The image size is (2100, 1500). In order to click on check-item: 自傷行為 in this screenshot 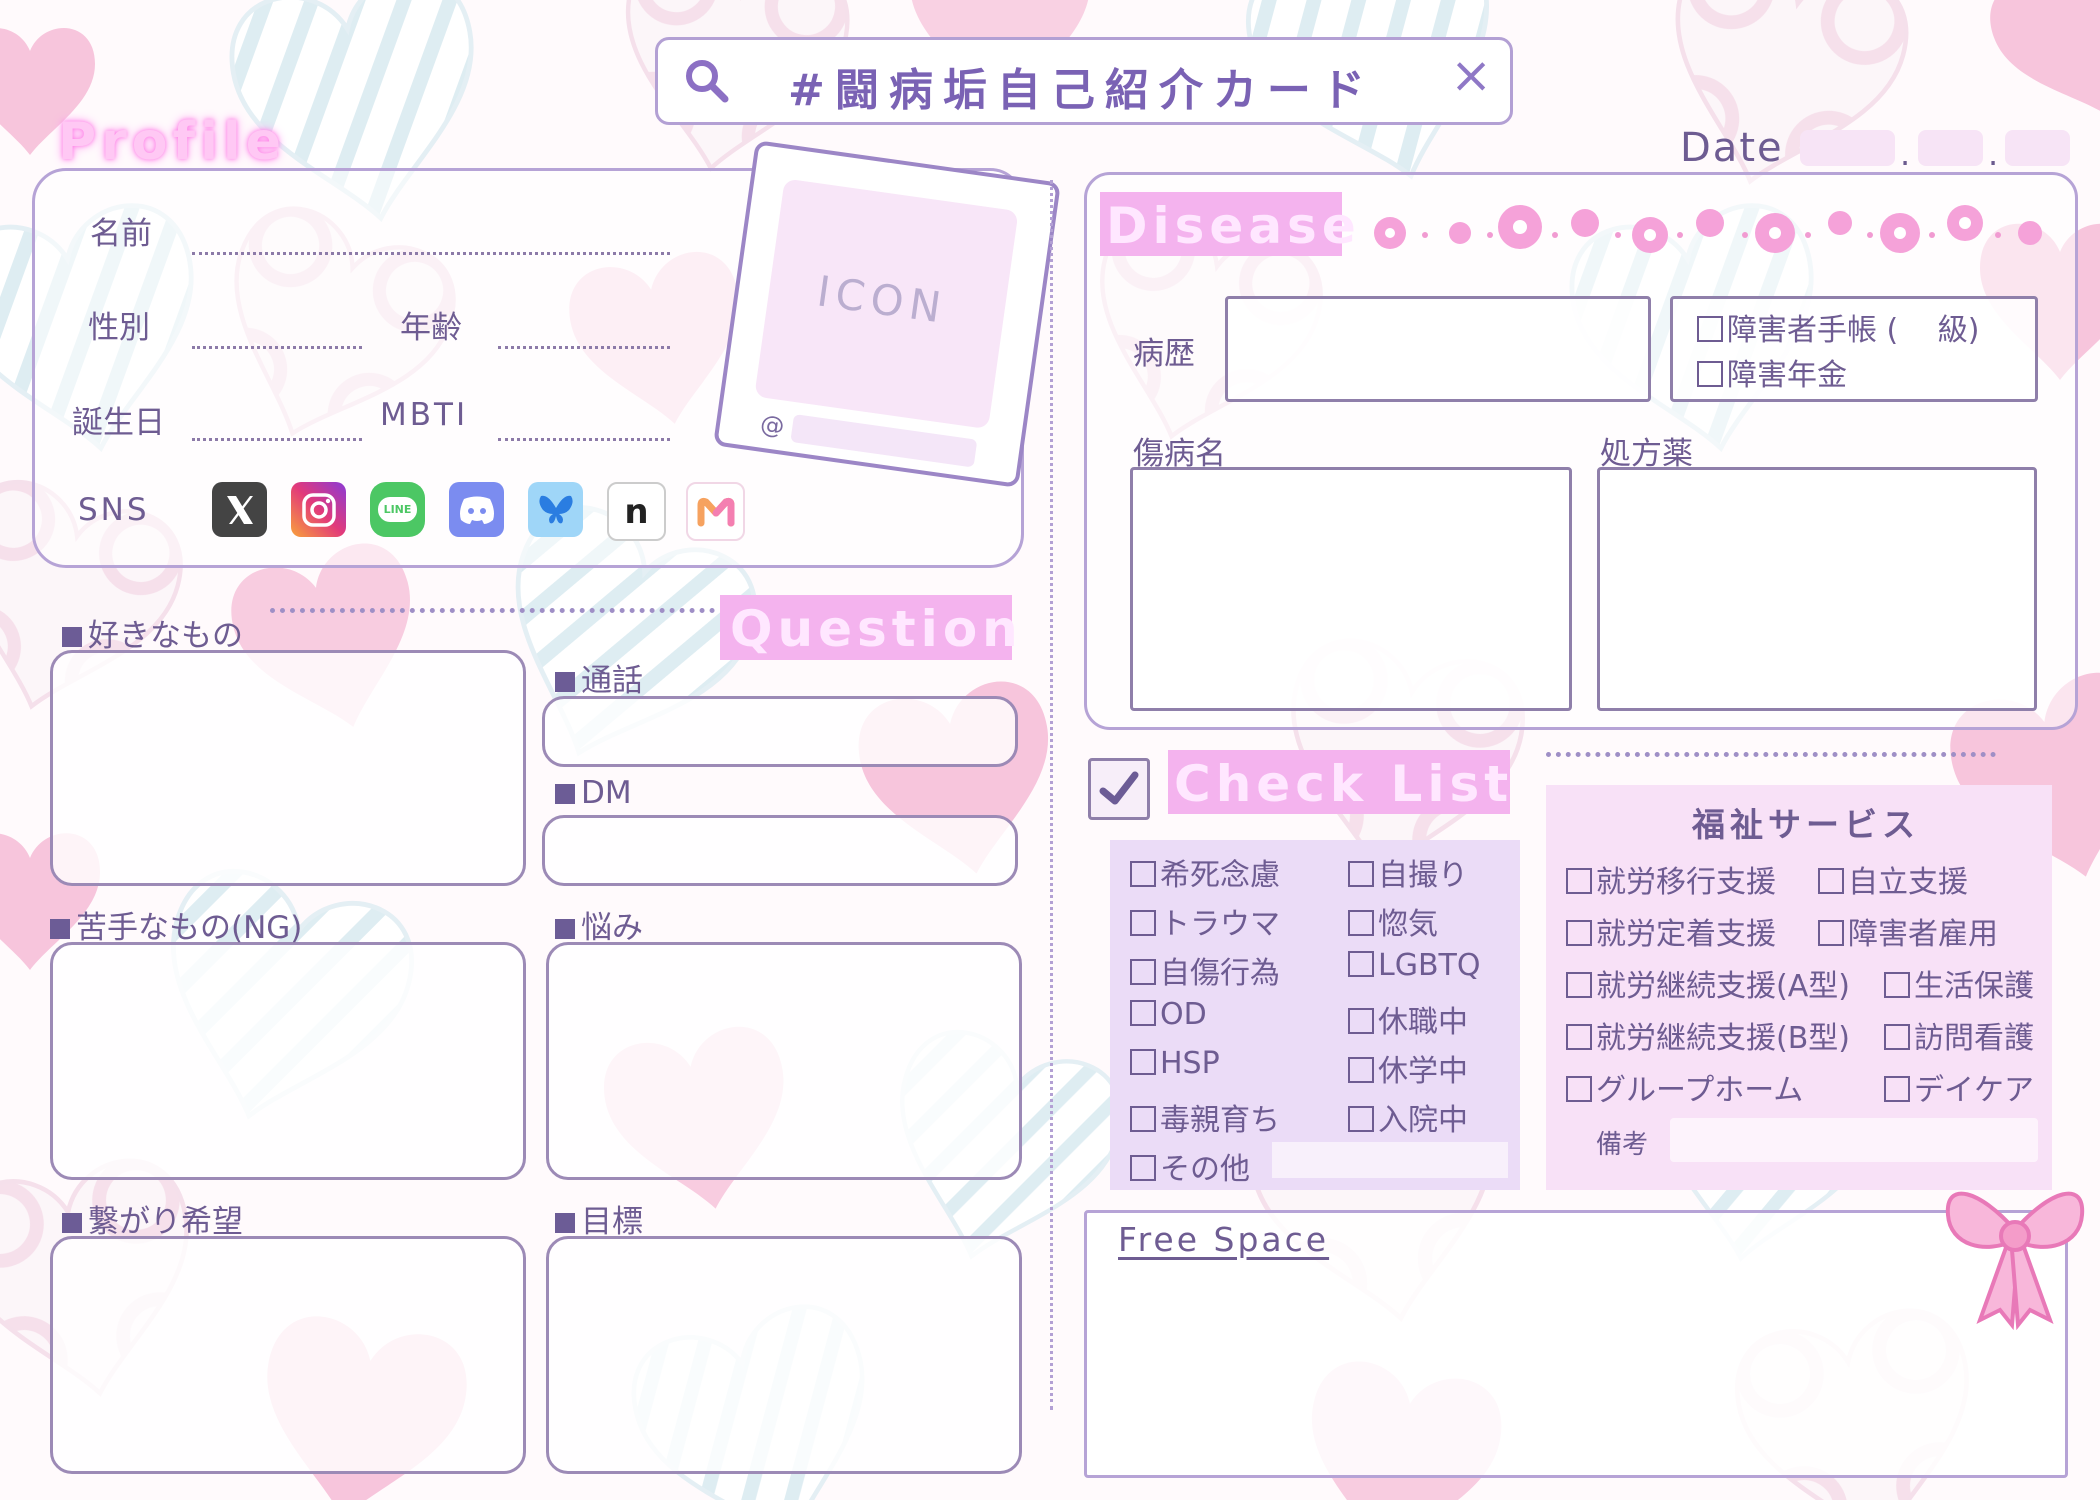, I will do `click(1205, 970)`.